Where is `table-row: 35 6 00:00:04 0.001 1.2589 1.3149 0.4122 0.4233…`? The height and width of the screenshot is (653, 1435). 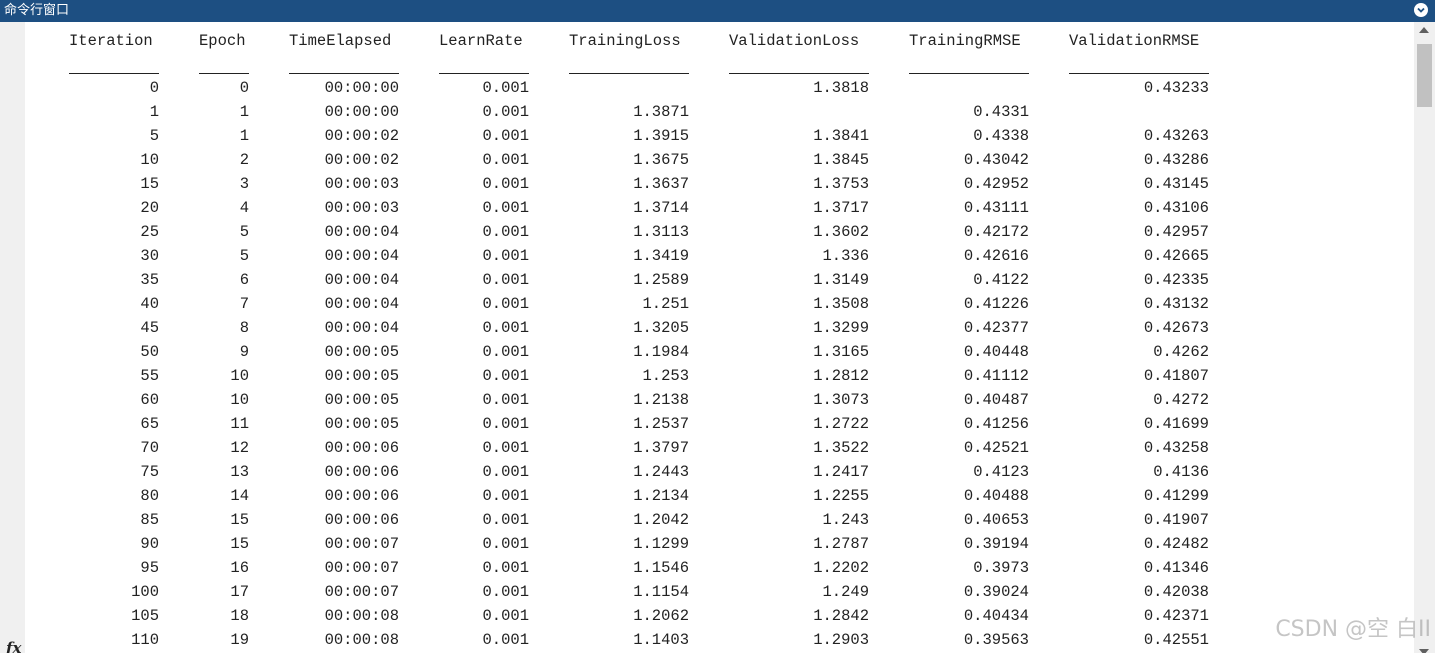 table-row: 35 6 00:00:04 0.001 1.2589 1.3149 0.4122 0.4233… is located at coordinates (719, 280).